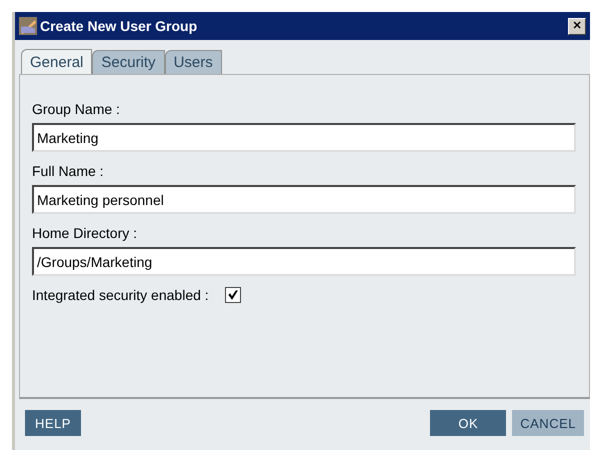 Image resolution: width=594 pixels, height=450 pixels. What do you see at coordinates (304, 199) in the screenshot?
I see `input-field: Marketing personnel` at bounding box center [304, 199].